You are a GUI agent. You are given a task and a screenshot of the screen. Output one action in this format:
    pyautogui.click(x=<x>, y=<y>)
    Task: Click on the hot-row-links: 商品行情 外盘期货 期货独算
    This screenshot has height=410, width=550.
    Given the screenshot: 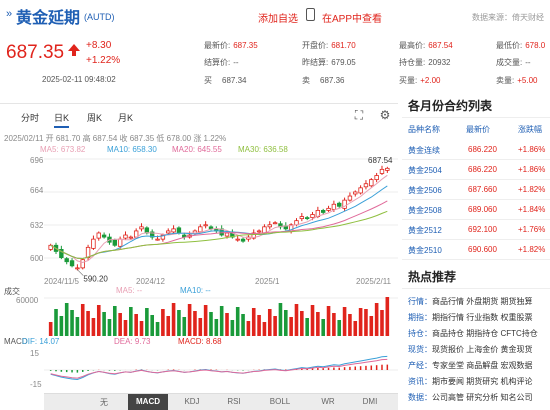 What is the action you would take?
    pyautogui.click(x=482, y=301)
    